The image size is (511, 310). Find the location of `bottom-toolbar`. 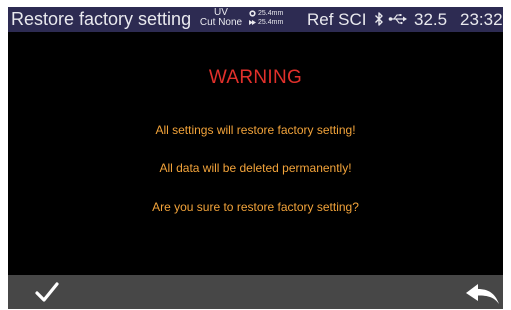

bottom-toolbar is located at coordinates (255, 292).